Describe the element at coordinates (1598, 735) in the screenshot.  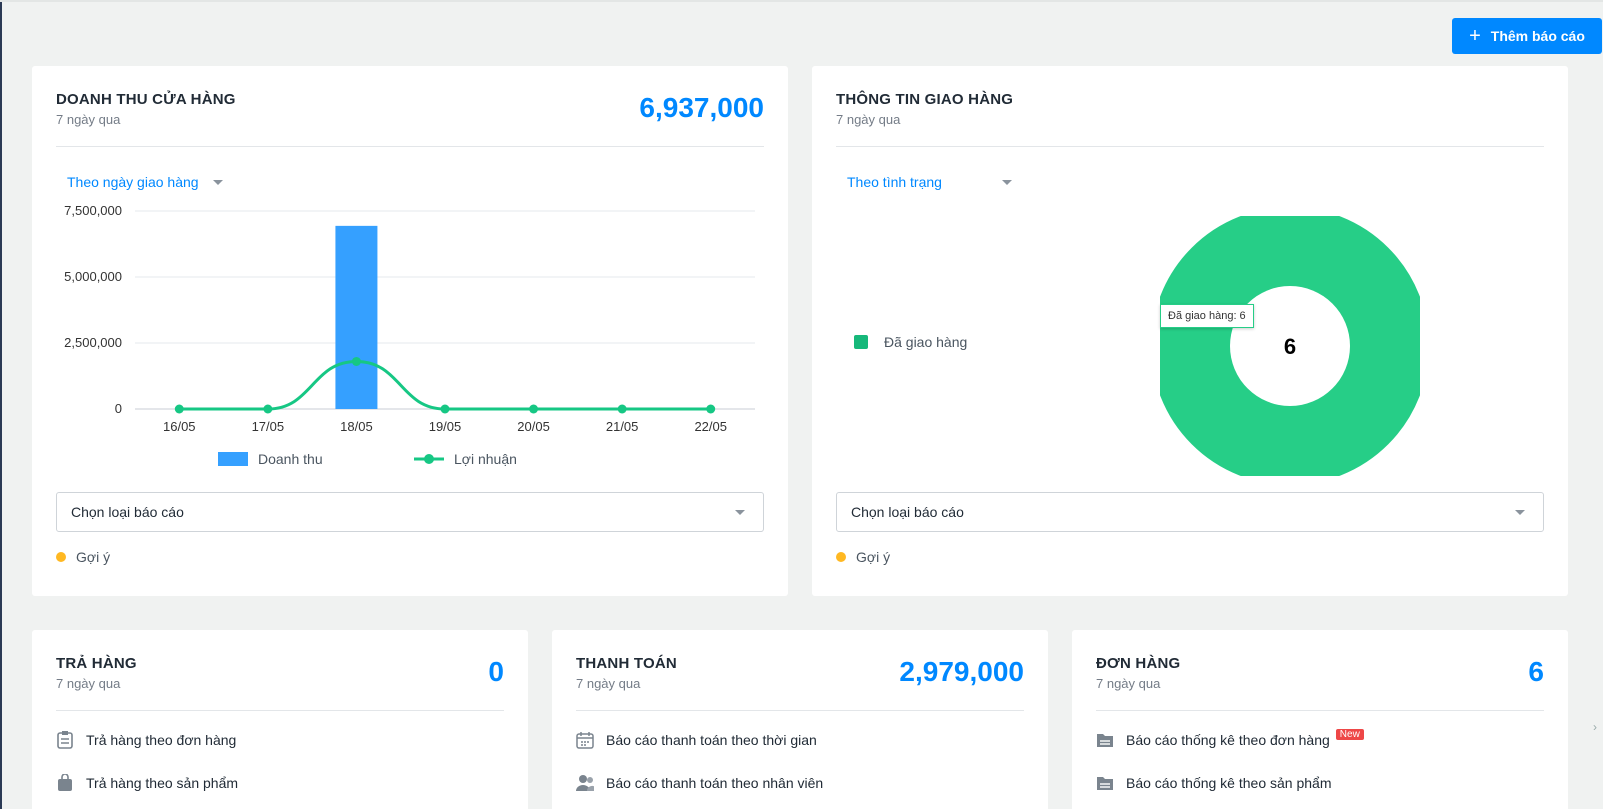
I see `chevron-right-icon: ›` at that location.